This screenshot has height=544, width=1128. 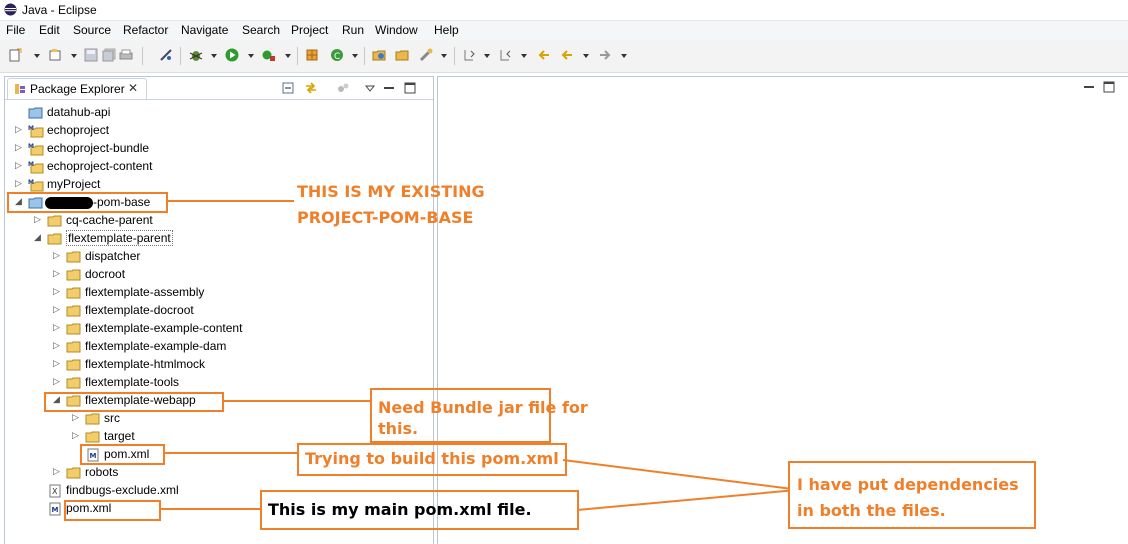 What do you see at coordinates (1089, 87) in the screenshot?
I see `editor-minimize-icon` at bounding box center [1089, 87].